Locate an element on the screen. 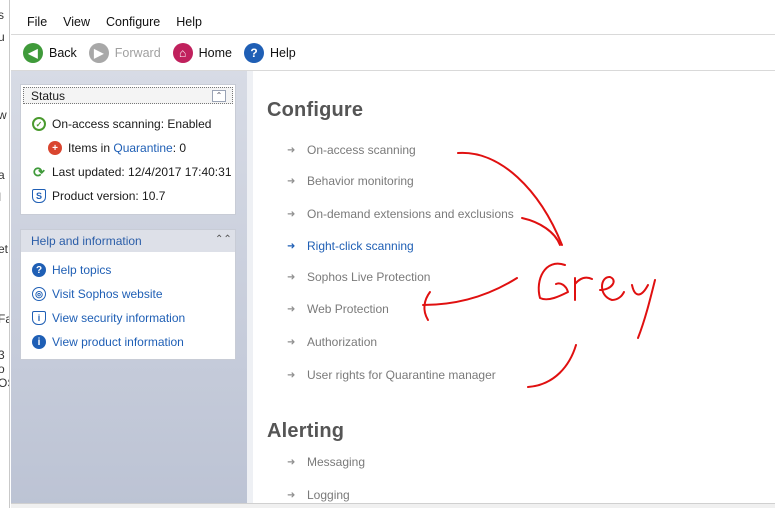 The width and height of the screenshot is (775, 508). home-icon: ⌂ is located at coordinates (182, 52).